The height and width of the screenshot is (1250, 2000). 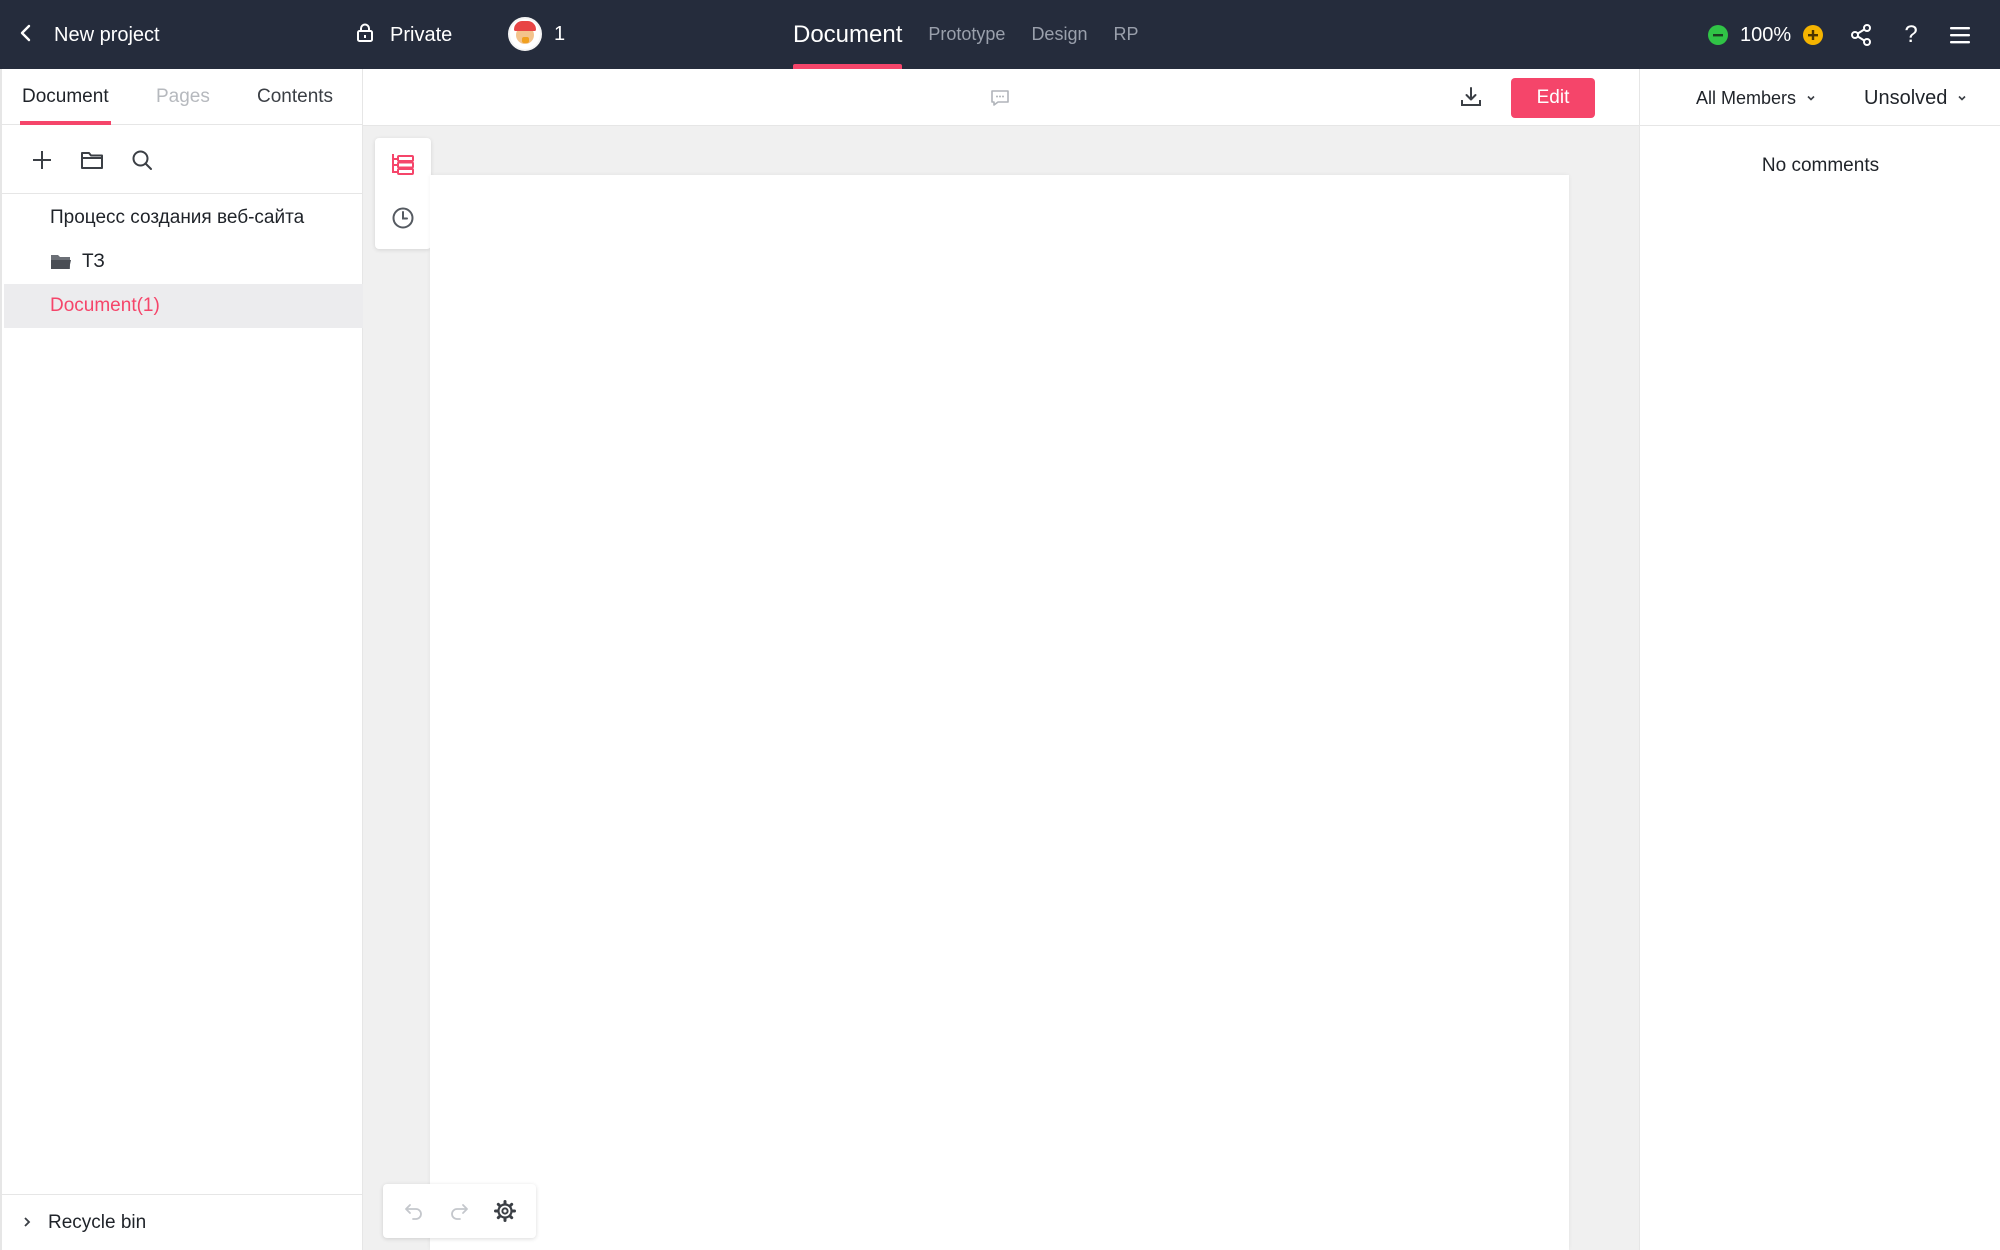 What do you see at coordinates (105, 305) in the screenshot?
I see `tree-item-label: Document(1)` at bounding box center [105, 305].